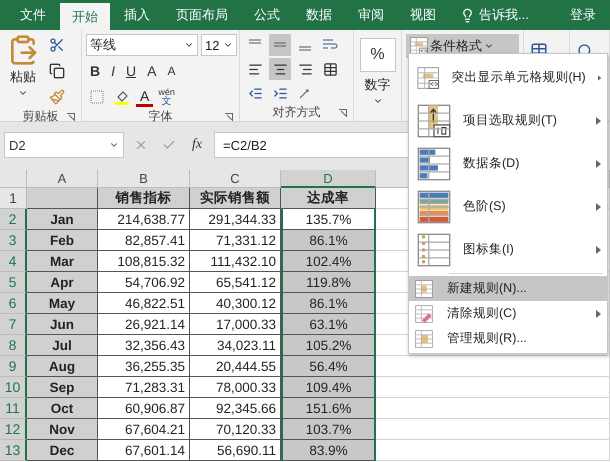  What do you see at coordinates (508, 249) in the screenshot?
I see `menu-item: 图标集(I)` at bounding box center [508, 249].